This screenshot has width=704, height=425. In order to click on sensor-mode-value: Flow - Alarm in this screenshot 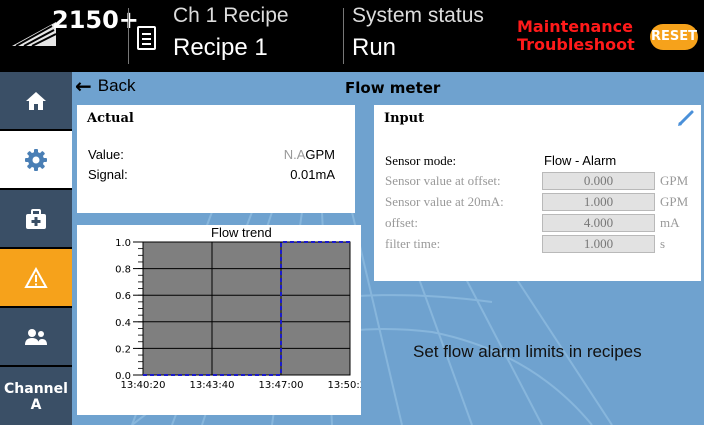, I will do `click(580, 160)`.